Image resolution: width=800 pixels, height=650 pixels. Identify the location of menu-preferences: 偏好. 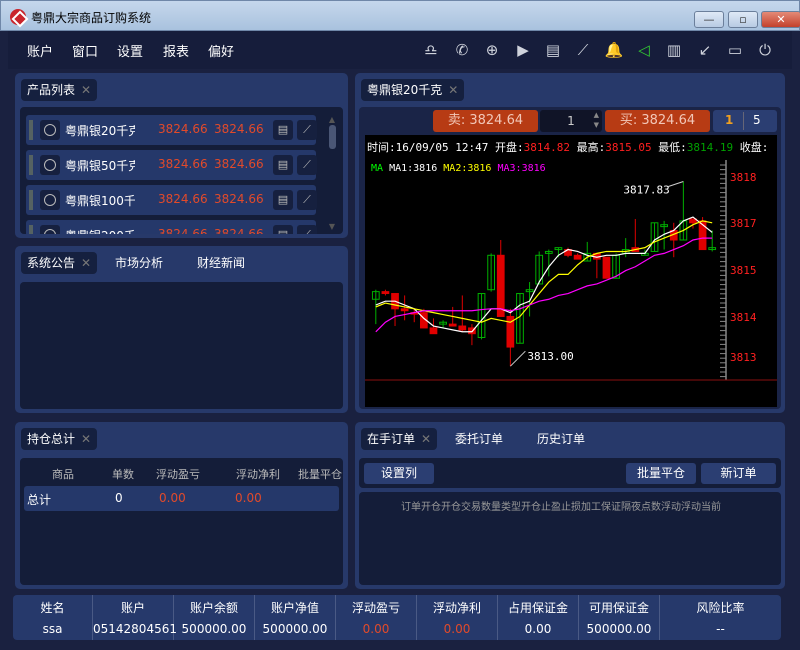
(221, 50).